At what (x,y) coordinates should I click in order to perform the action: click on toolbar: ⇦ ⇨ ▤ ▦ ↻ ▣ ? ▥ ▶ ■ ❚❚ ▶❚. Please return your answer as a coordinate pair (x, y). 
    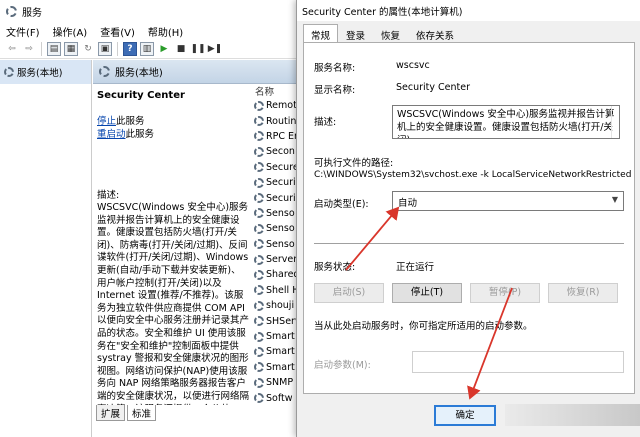
    Looking at the image, I should click on (150, 49).